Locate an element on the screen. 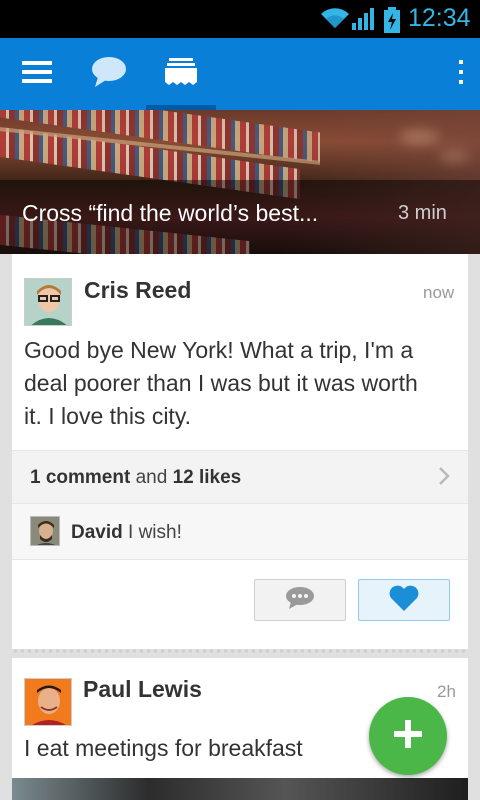  battery-charging-icon is located at coordinates (392, 22).